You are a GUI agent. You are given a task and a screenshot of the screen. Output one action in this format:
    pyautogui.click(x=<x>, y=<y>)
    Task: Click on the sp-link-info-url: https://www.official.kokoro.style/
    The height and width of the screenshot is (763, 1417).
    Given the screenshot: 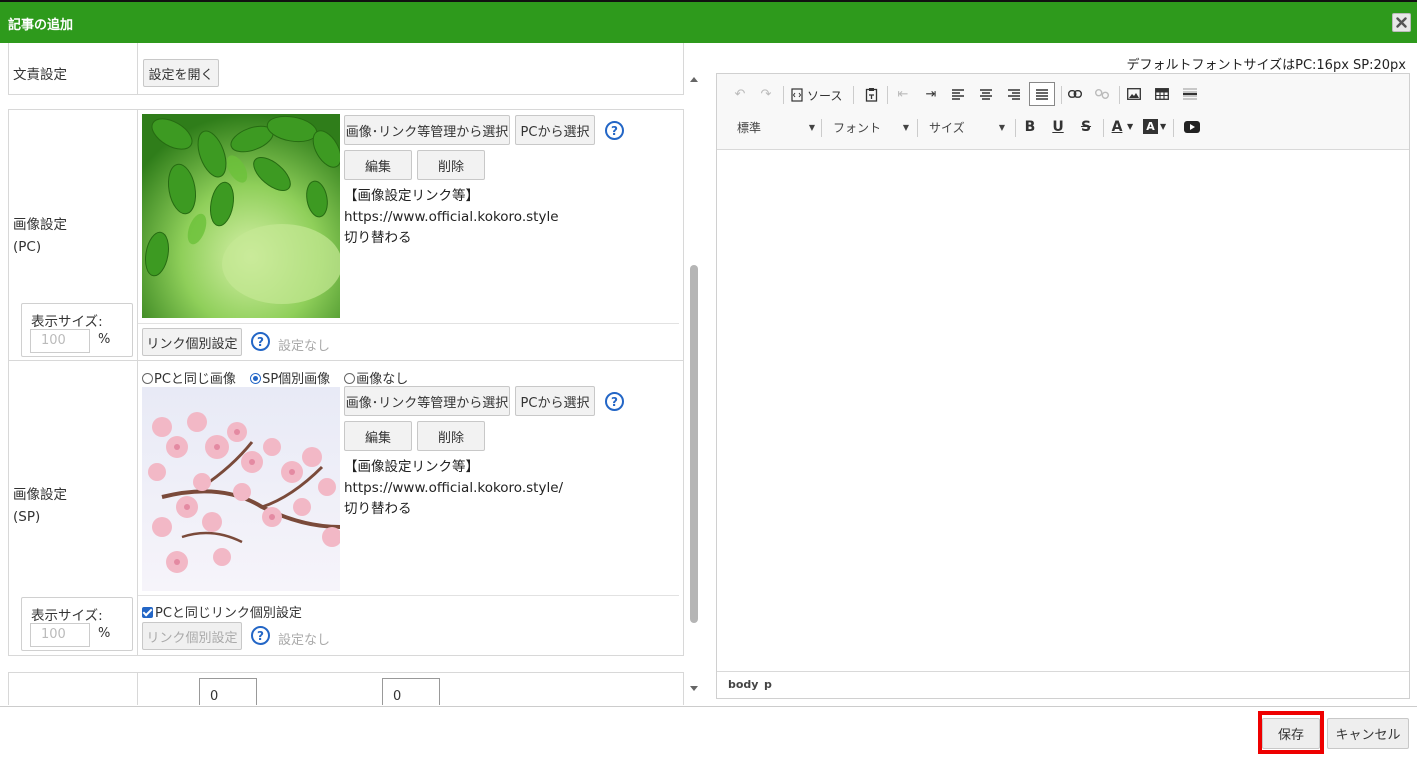 What is the action you would take?
    pyautogui.click(x=454, y=488)
    